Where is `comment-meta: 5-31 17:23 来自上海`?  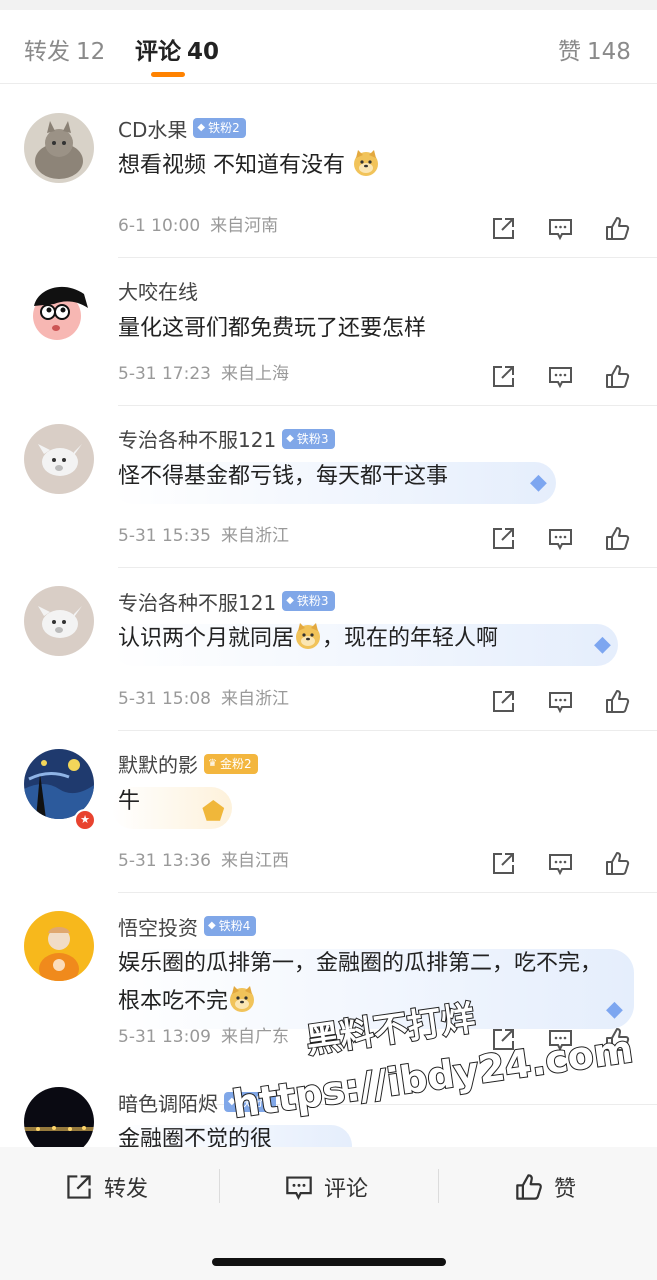 comment-meta: 5-31 17:23 来自上海 is located at coordinates (203, 371).